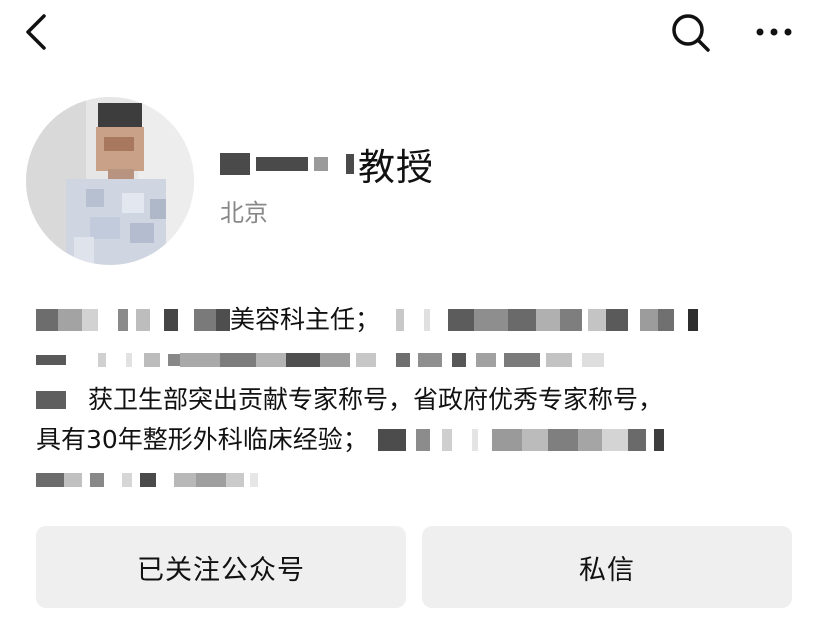  I want to click on profile-location: 北京, so click(244, 213).